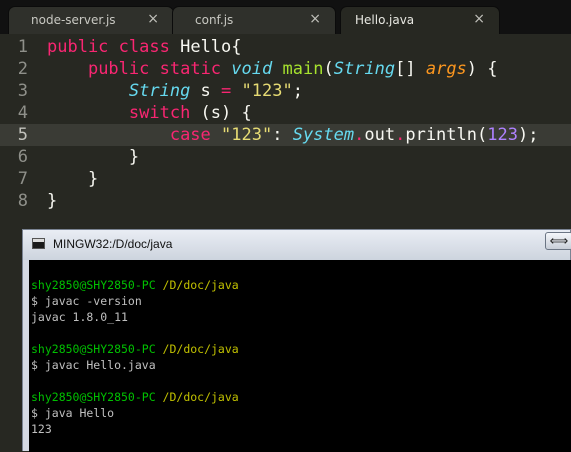  Describe the element at coordinates (86, 301) in the screenshot. I see `console-line: $ javac -version` at that location.